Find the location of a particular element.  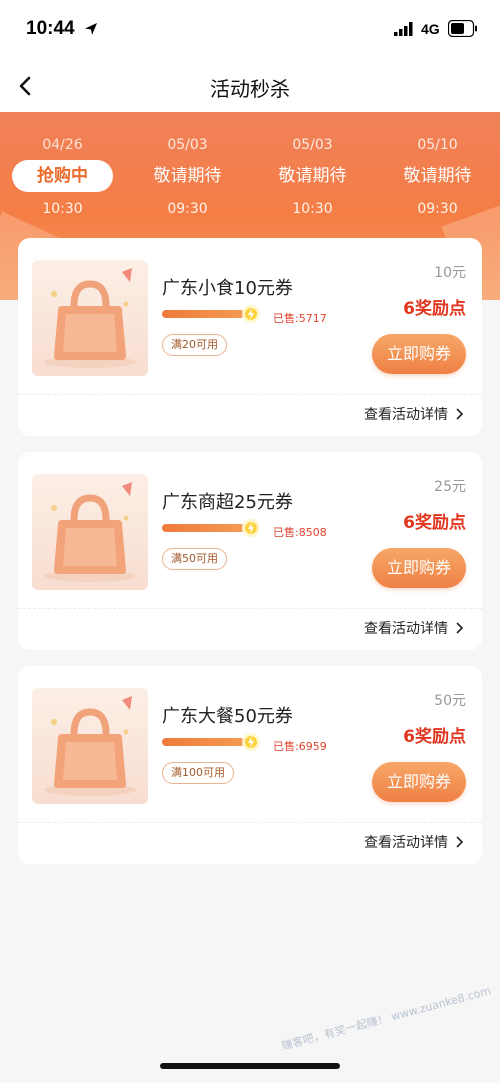

tab-date: 04/26 is located at coordinates (62, 145).